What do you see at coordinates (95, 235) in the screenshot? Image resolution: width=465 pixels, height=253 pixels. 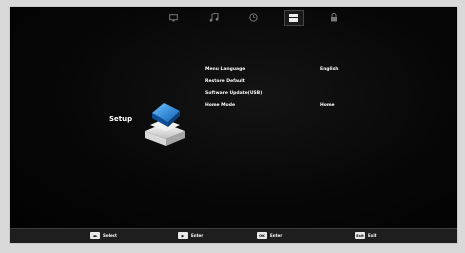 I see `left-right-key-icon: ◄►` at bounding box center [95, 235].